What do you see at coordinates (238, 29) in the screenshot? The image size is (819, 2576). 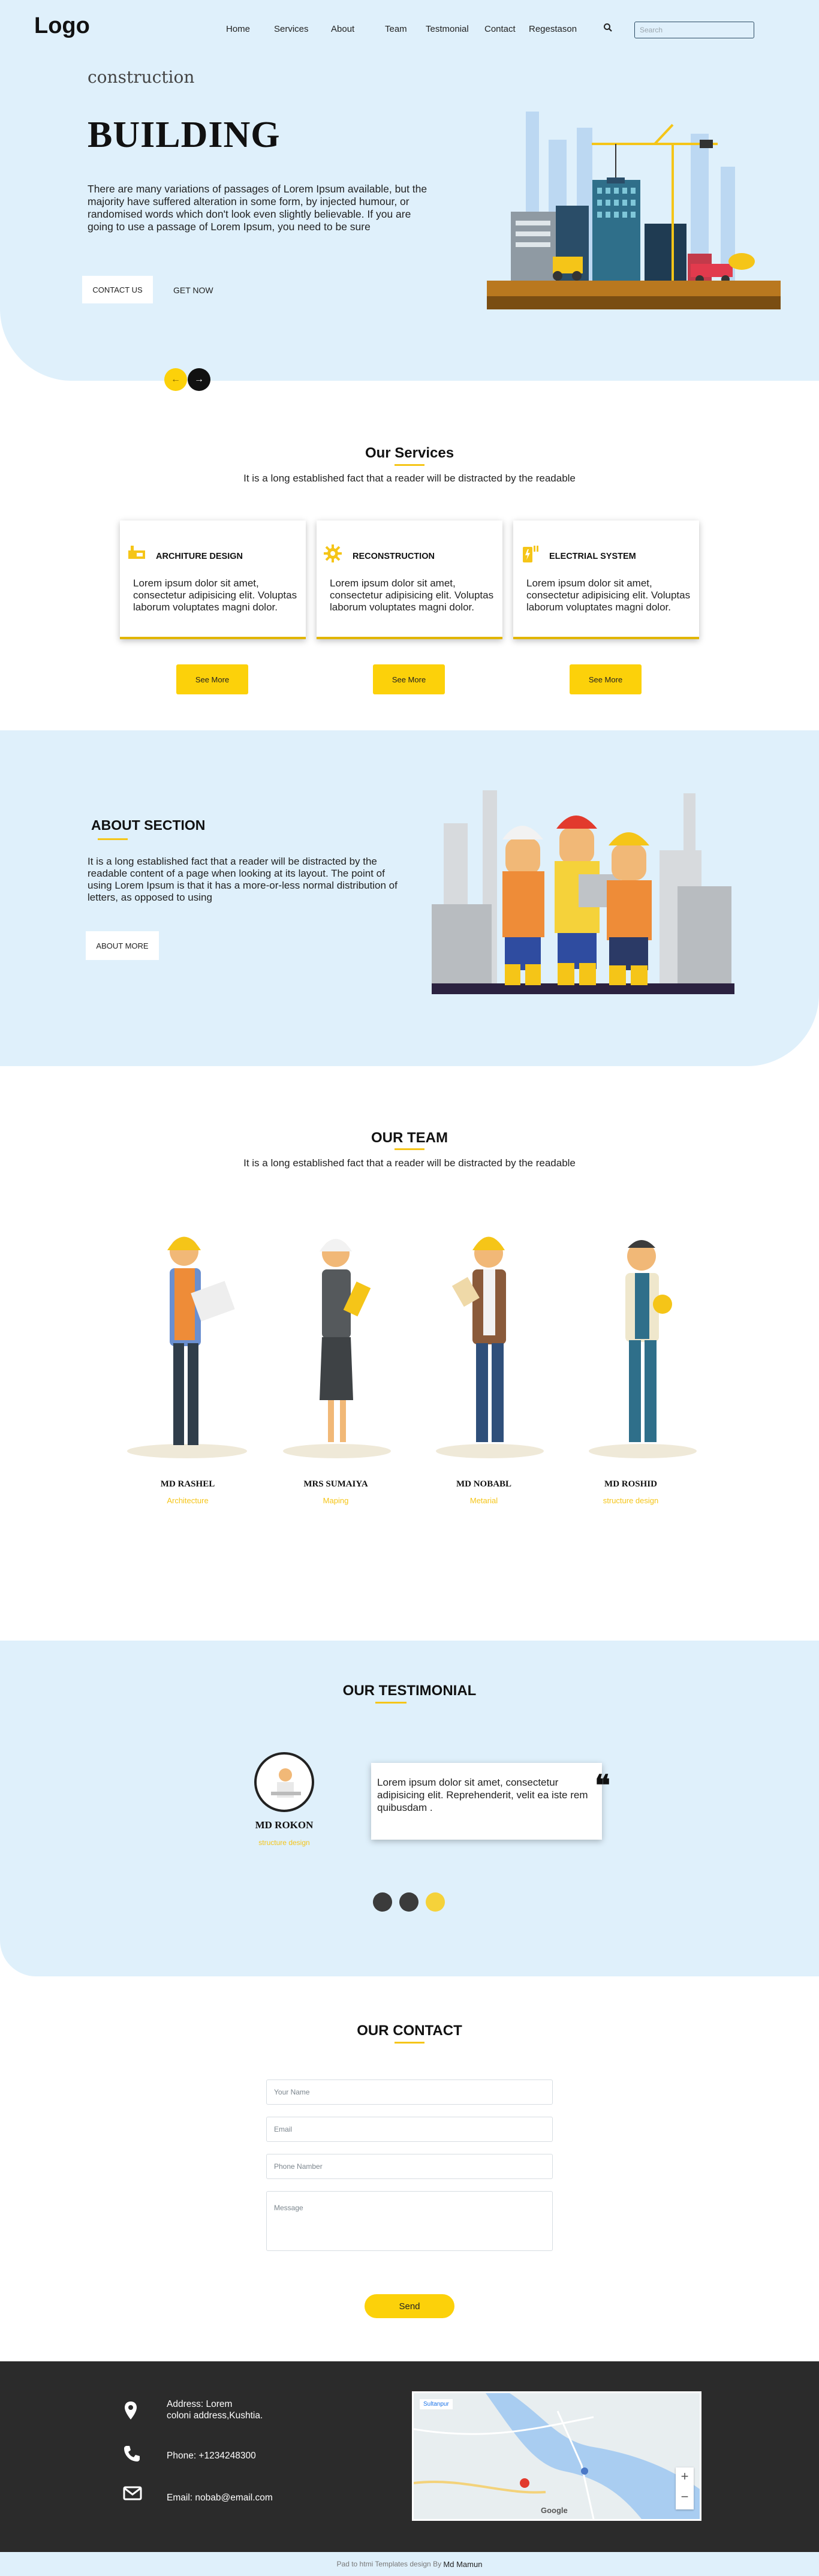 I see `nav-home: Home` at bounding box center [238, 29].